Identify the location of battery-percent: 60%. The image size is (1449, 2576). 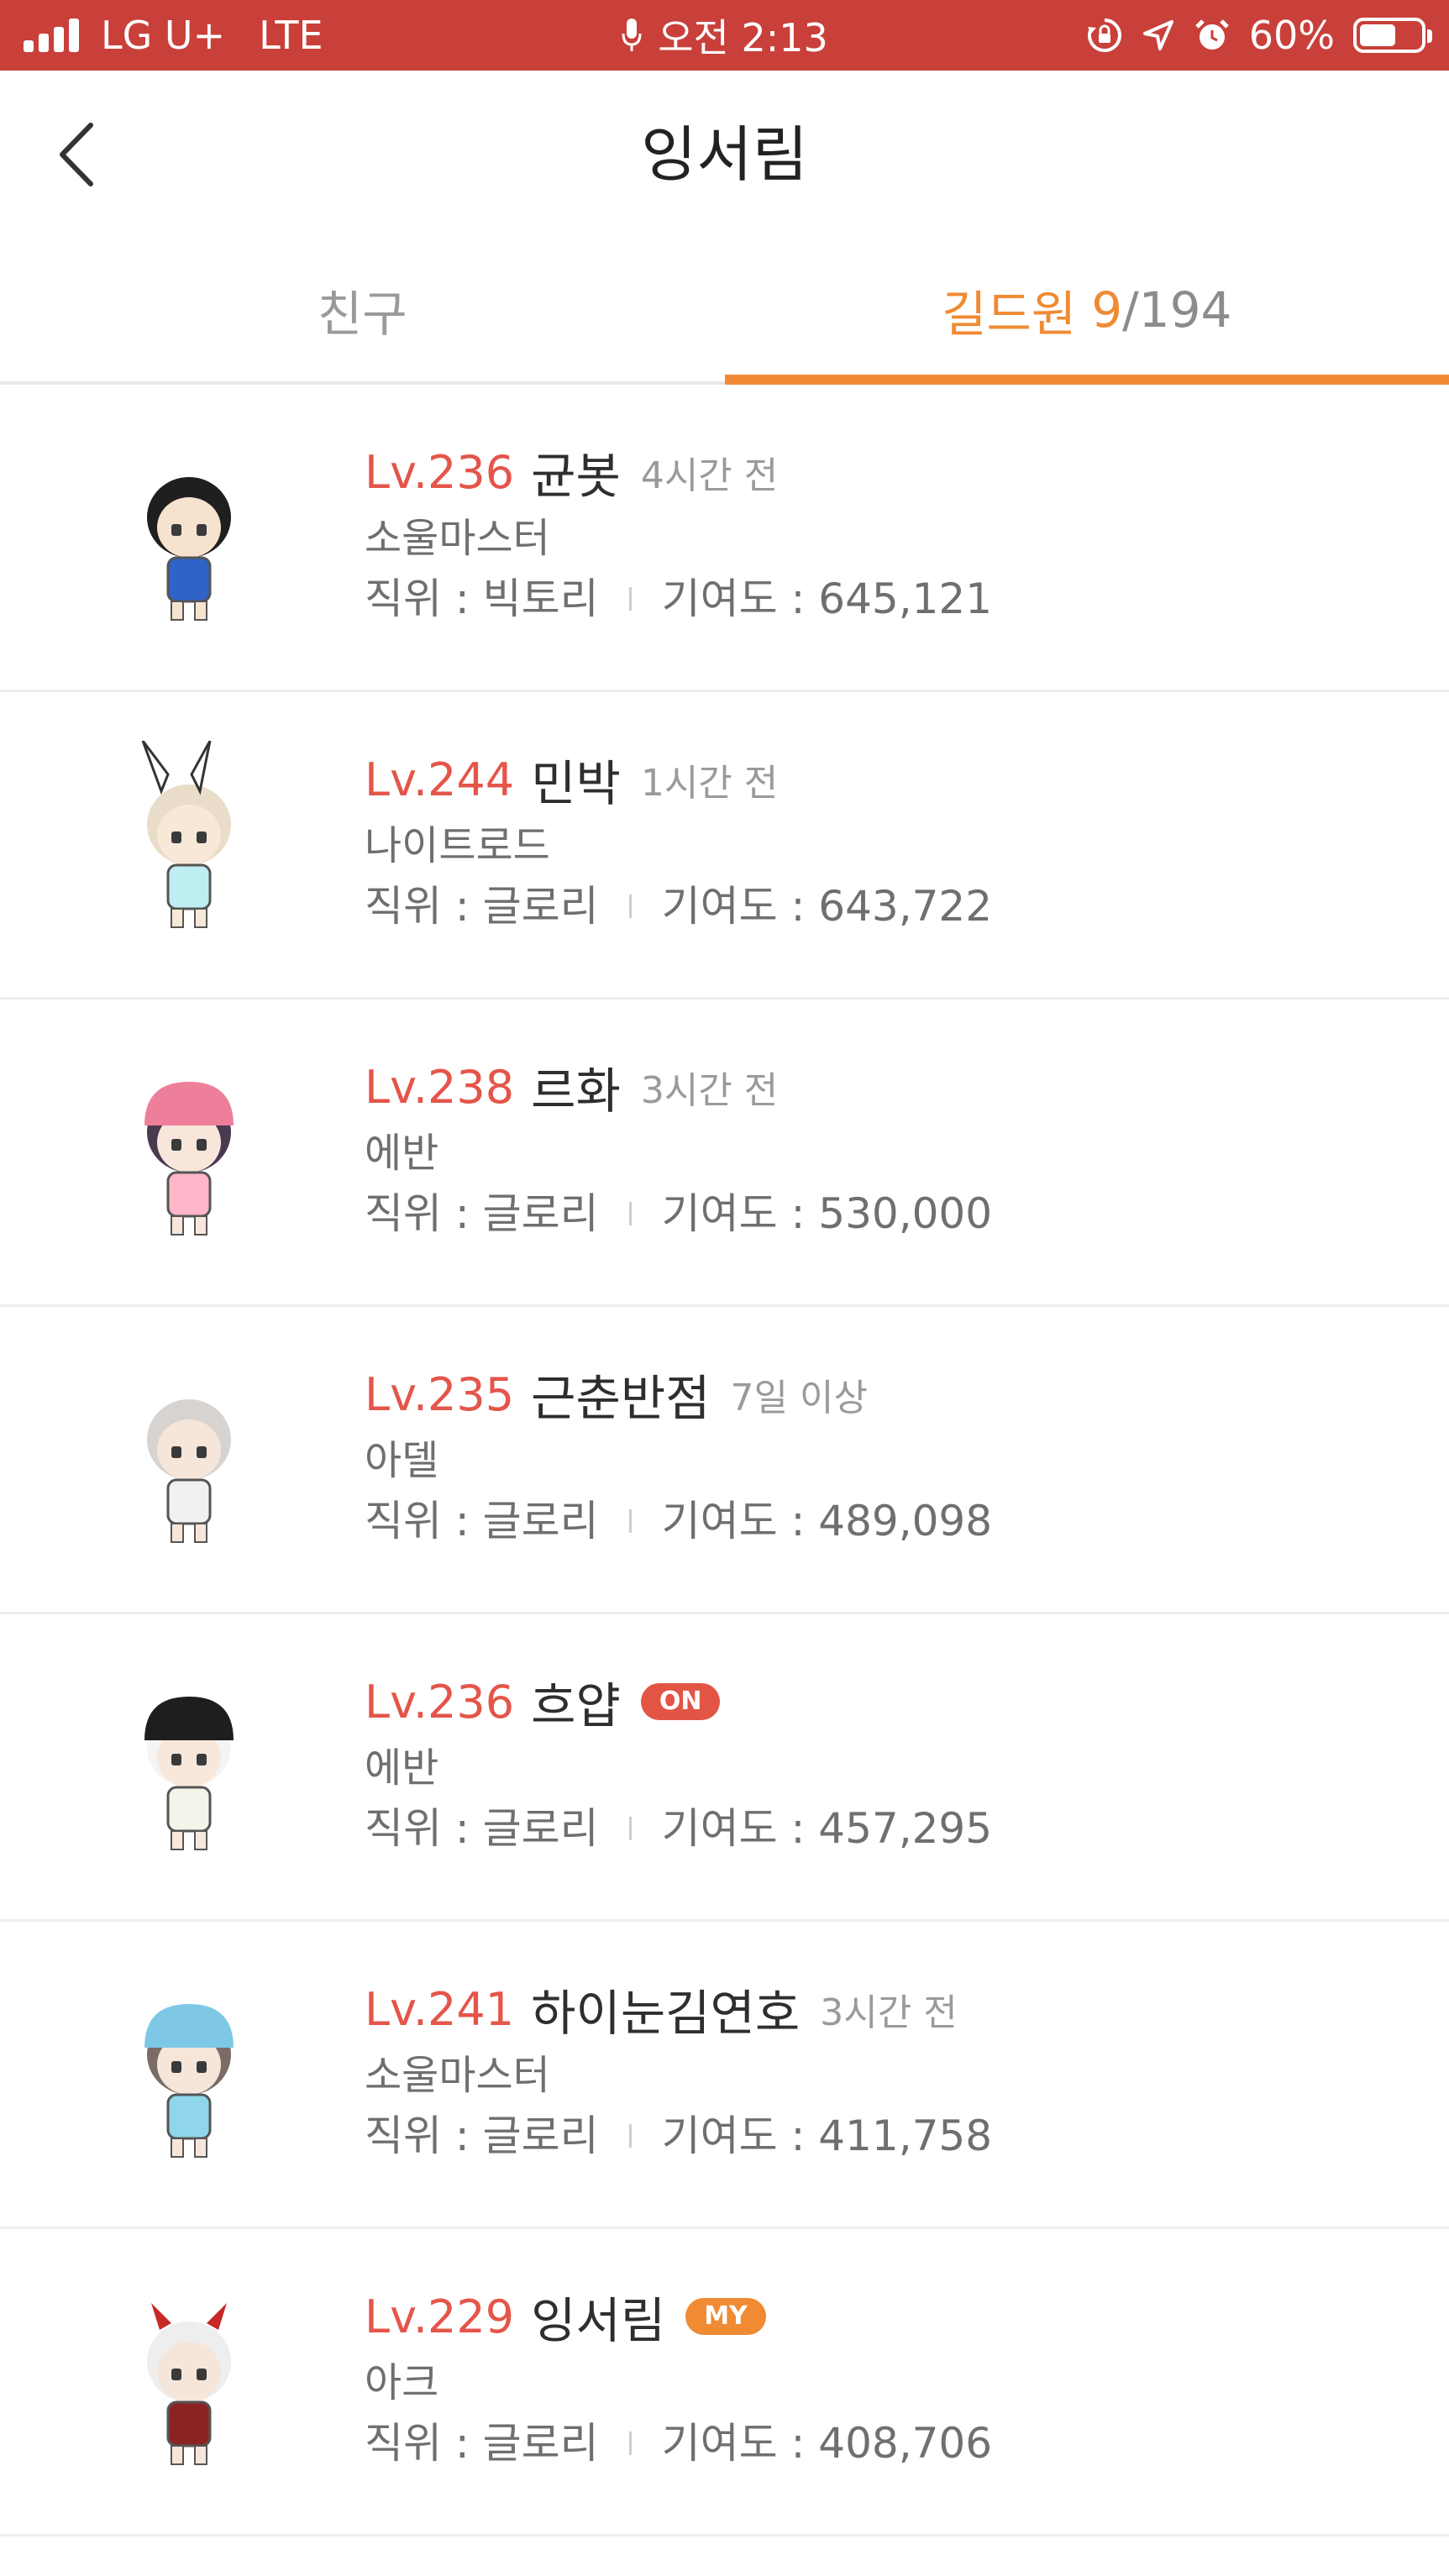
(1291, 35).